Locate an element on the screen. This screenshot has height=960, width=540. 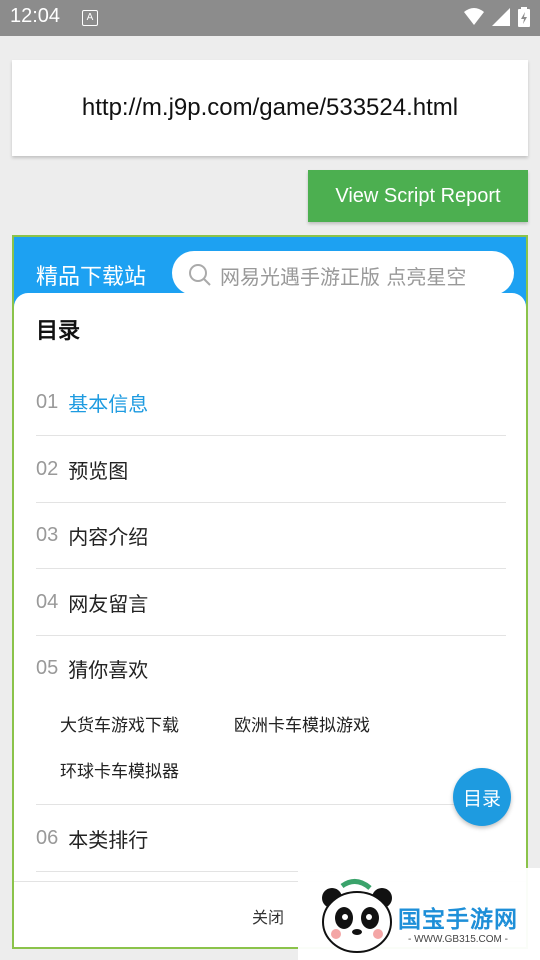
directory-title: 目录 is located at coordinates (58, 331).